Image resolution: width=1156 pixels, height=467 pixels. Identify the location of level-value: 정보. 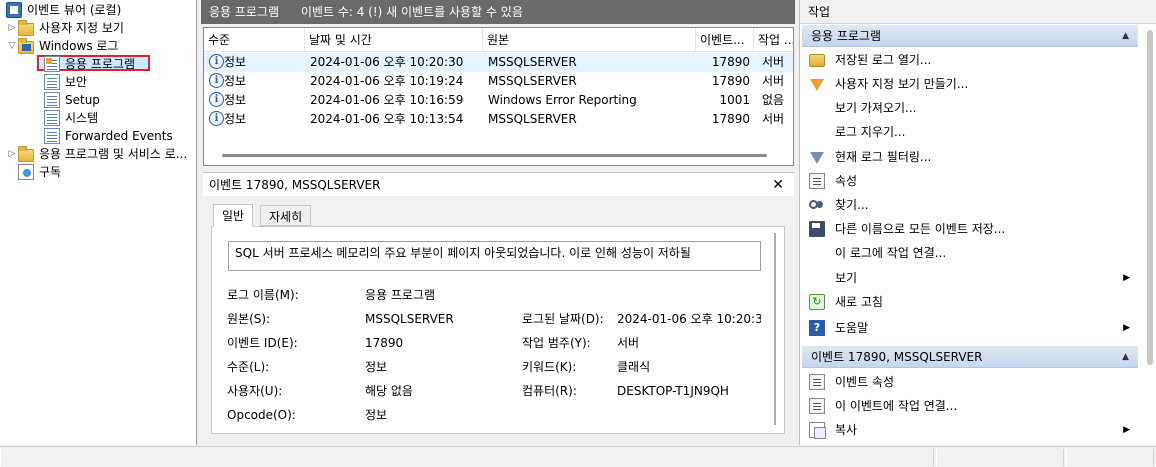
(376, 367).